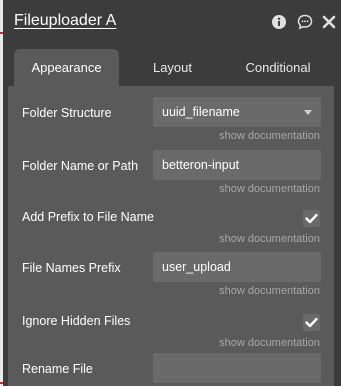 The width and height of the screenshot is (341, 386). Describe the element at coordinates (170, 22) in the screenshot. I see `panel-titlebar: Fileuploader A` at that location.